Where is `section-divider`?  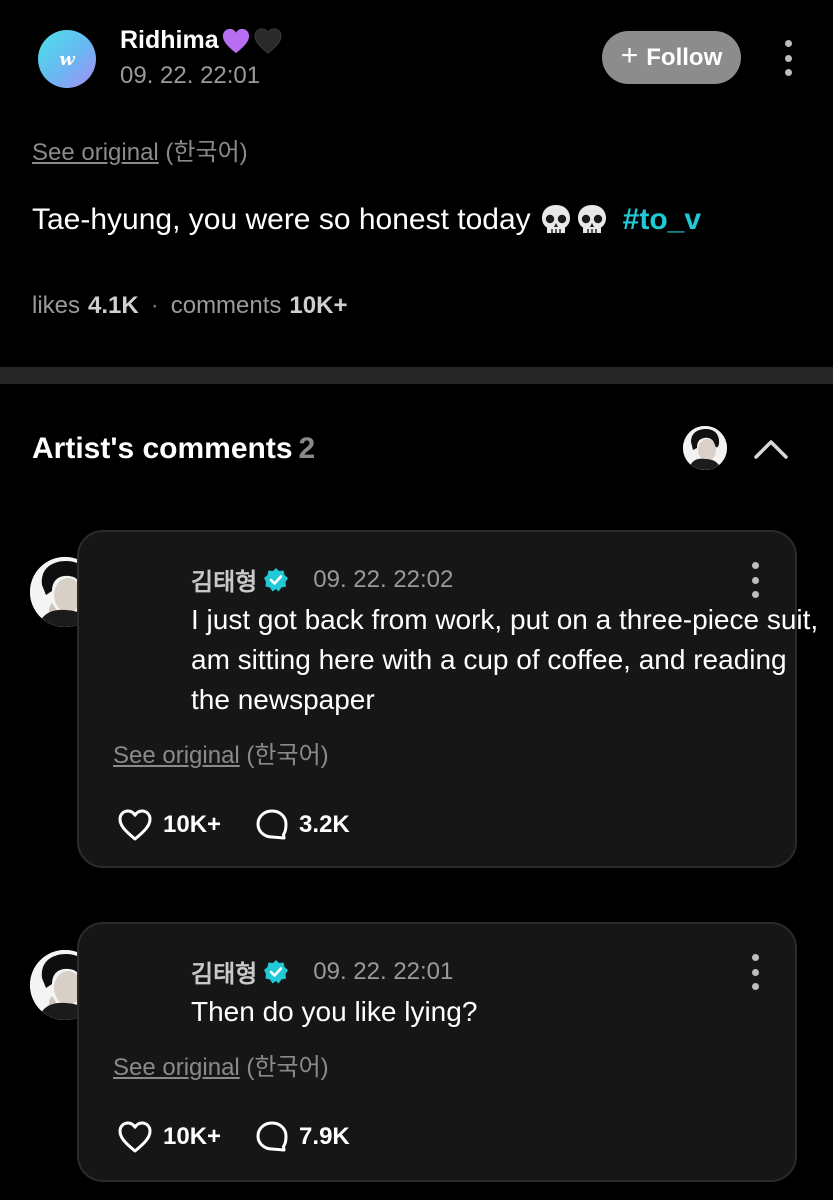 section-divider is located at coordinates (416, 375).